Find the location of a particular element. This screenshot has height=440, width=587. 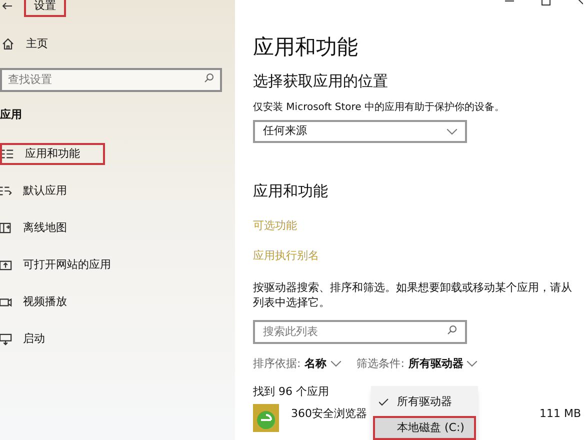

section-heading: 应用 is located at coordinates (11, 115).